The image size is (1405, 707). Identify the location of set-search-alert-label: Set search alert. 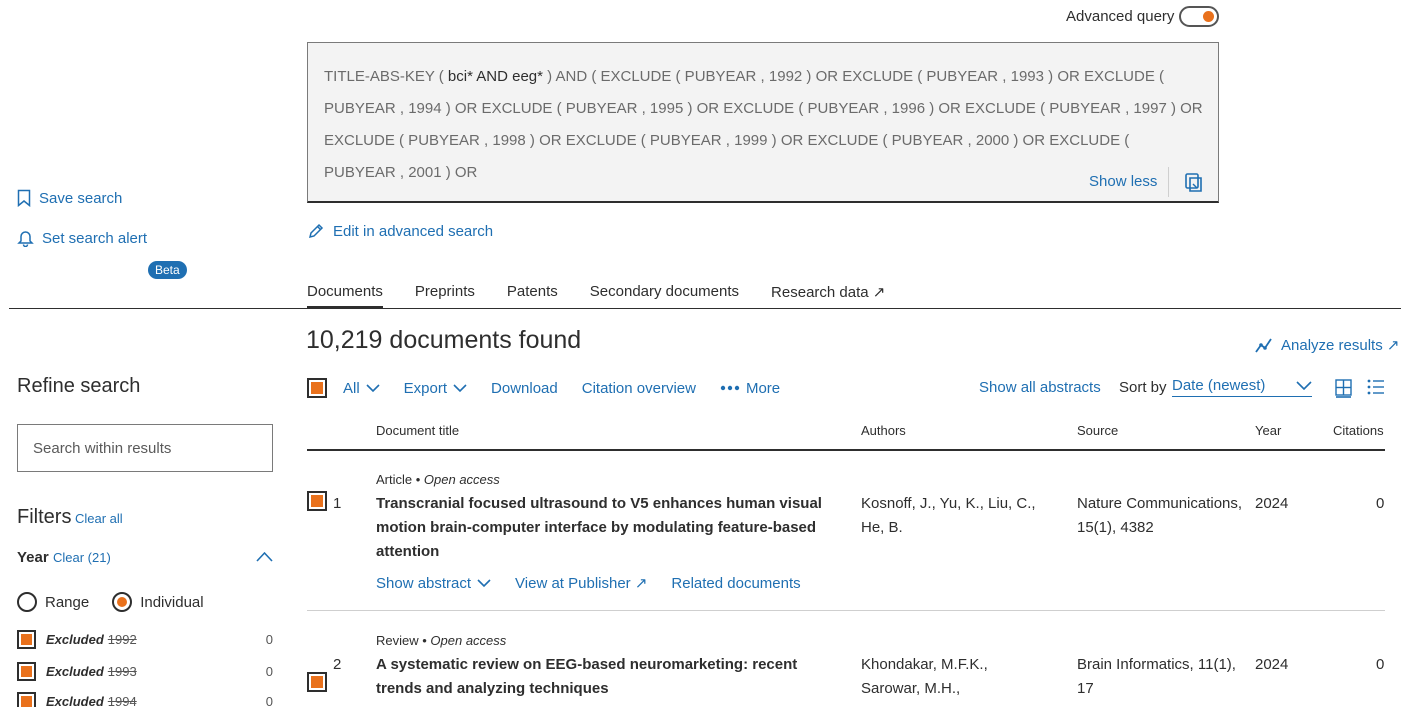
(95, 238).